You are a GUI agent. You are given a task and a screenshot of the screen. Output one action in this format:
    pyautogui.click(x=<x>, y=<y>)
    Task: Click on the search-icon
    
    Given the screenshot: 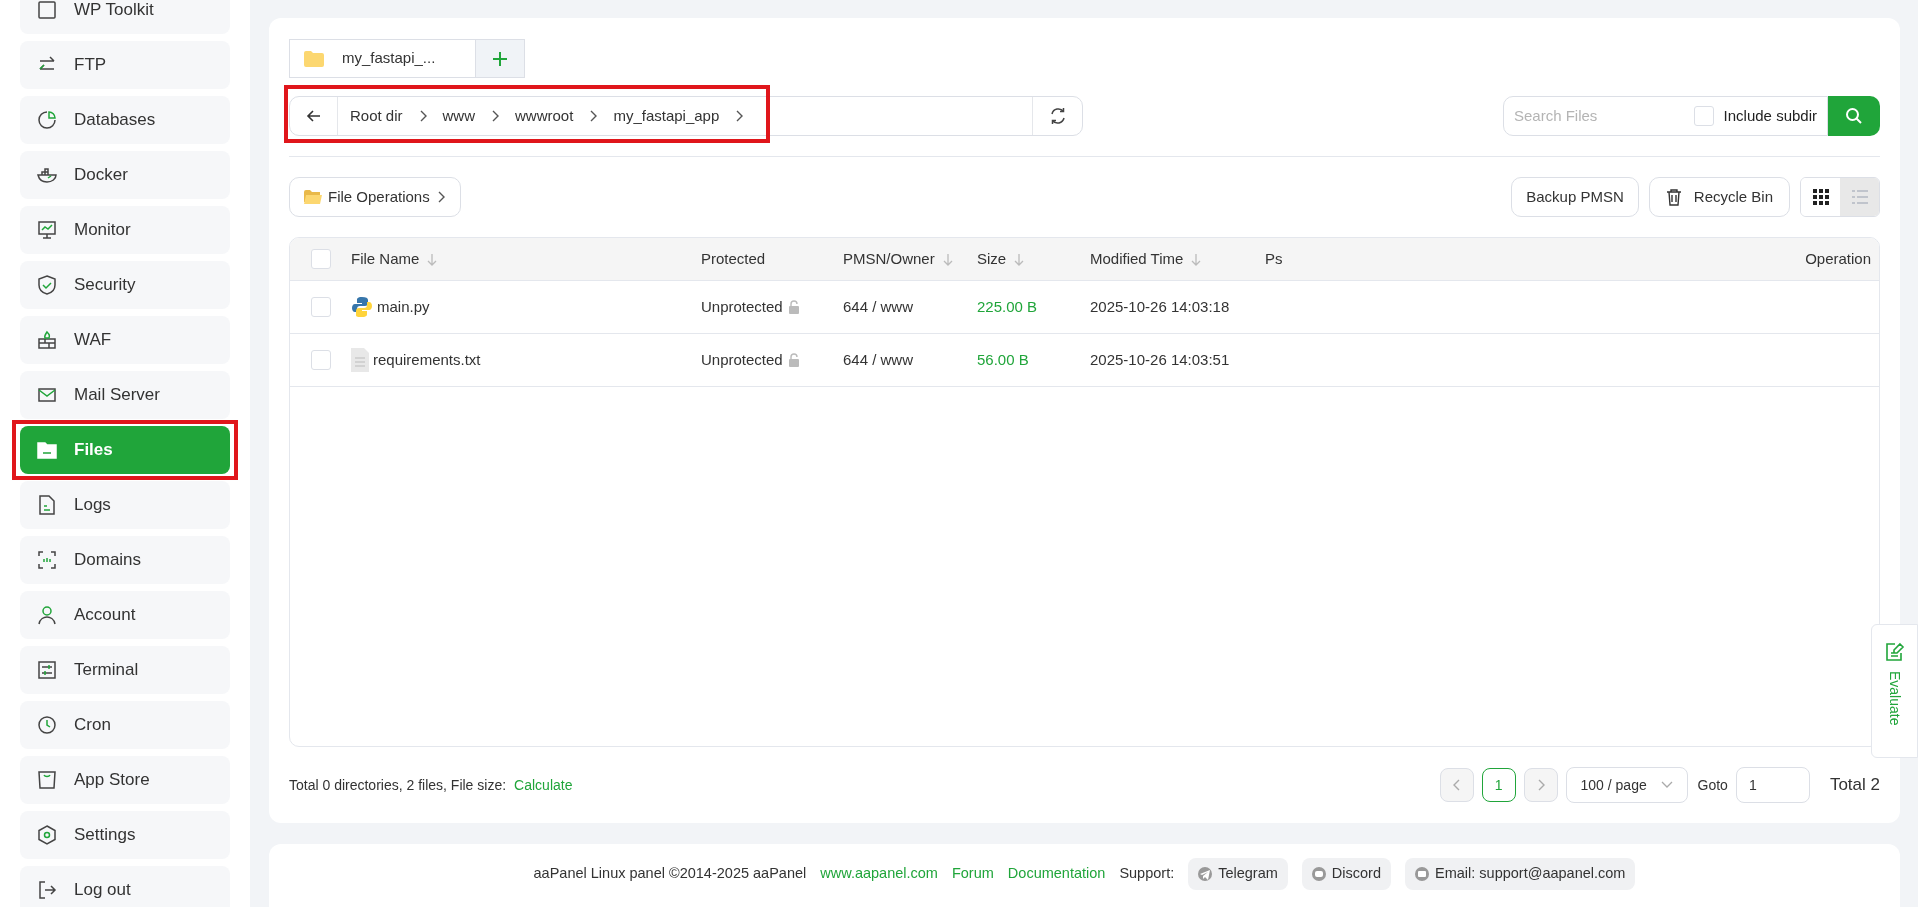 What is the action you would take?
    pyautogui.click(x=1854, y=116)
    